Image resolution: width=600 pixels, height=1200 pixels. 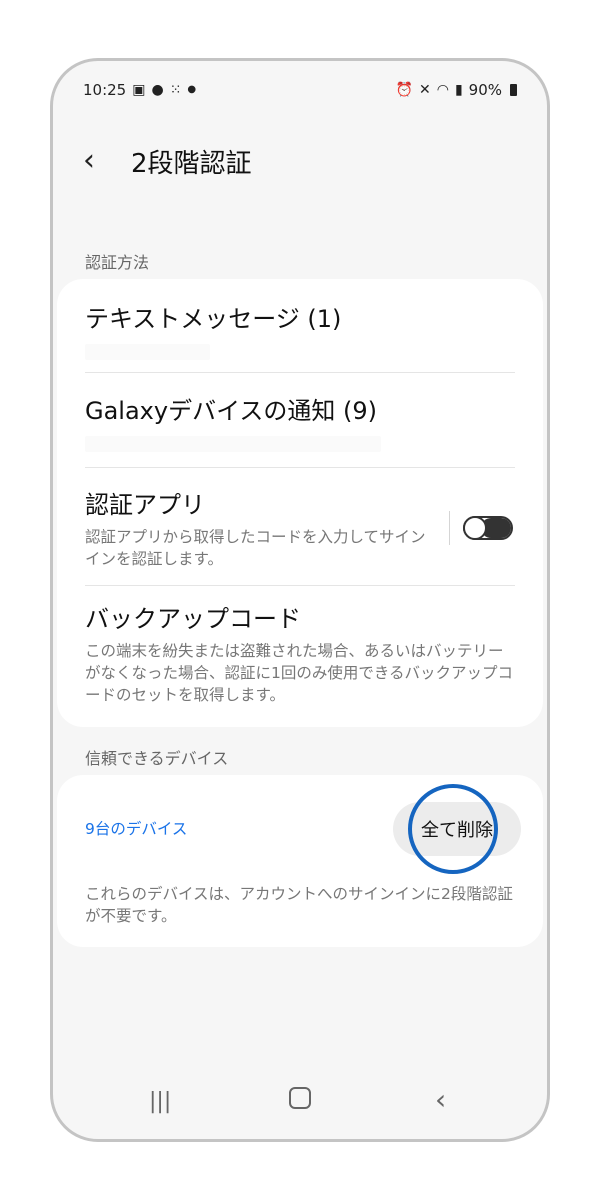 I want to click on battery-icon, so click(x=513, y=90).